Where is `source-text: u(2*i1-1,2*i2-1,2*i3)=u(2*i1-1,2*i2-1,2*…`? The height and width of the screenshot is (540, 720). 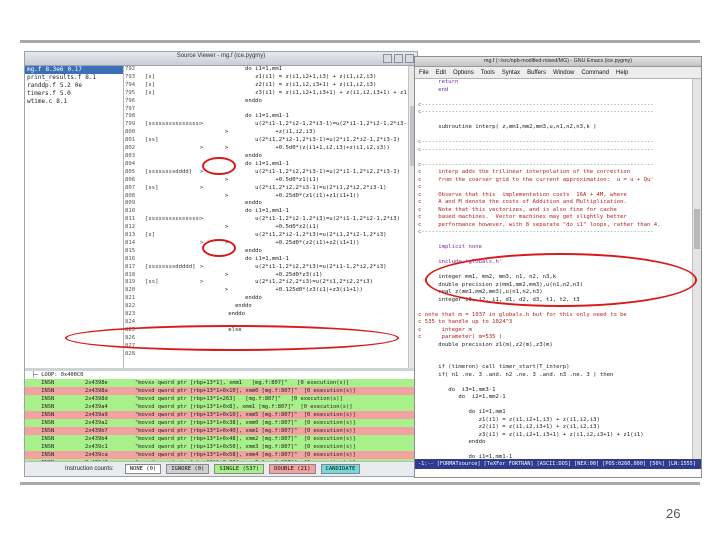 source-text: u(2*i1-1,2*i2-1,2*i3)=u(2*i1-1,2*i2-1,2*… is located at coordinates (304, 219).